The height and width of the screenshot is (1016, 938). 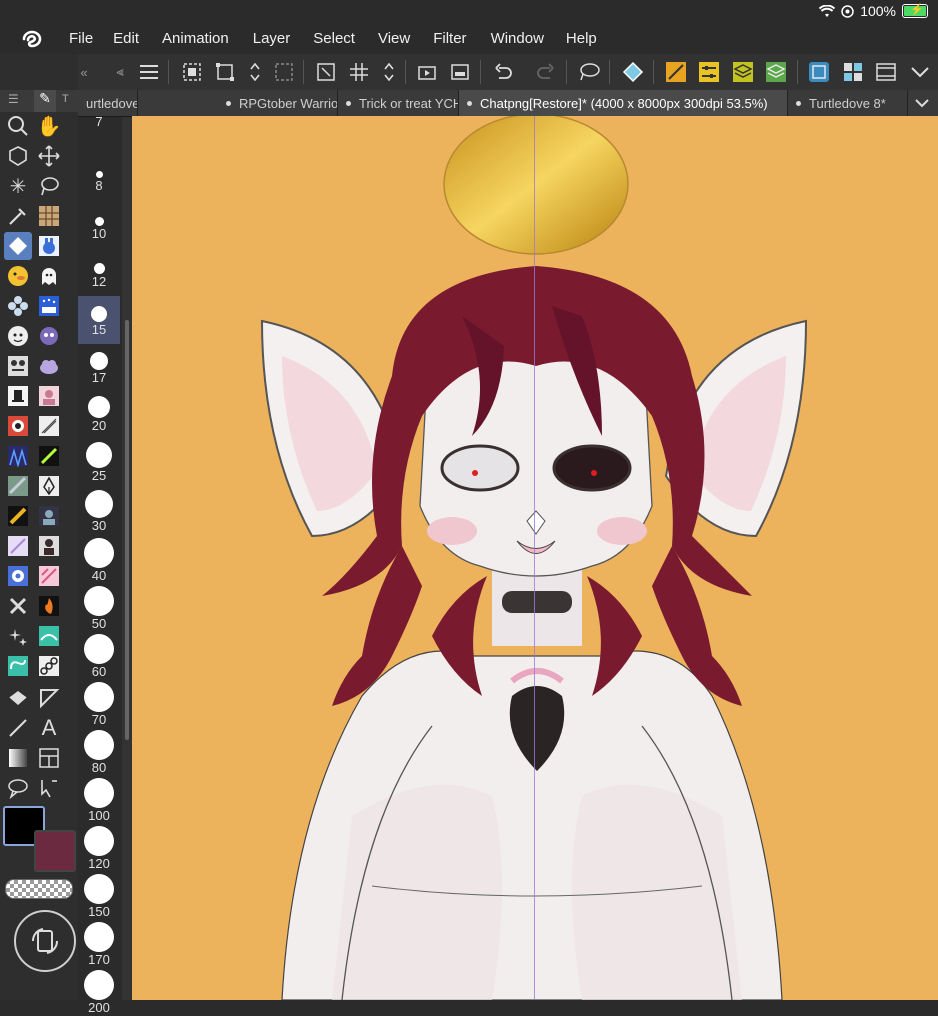 I want to click on gradient-shape-icon, so click(x=49, y=698).